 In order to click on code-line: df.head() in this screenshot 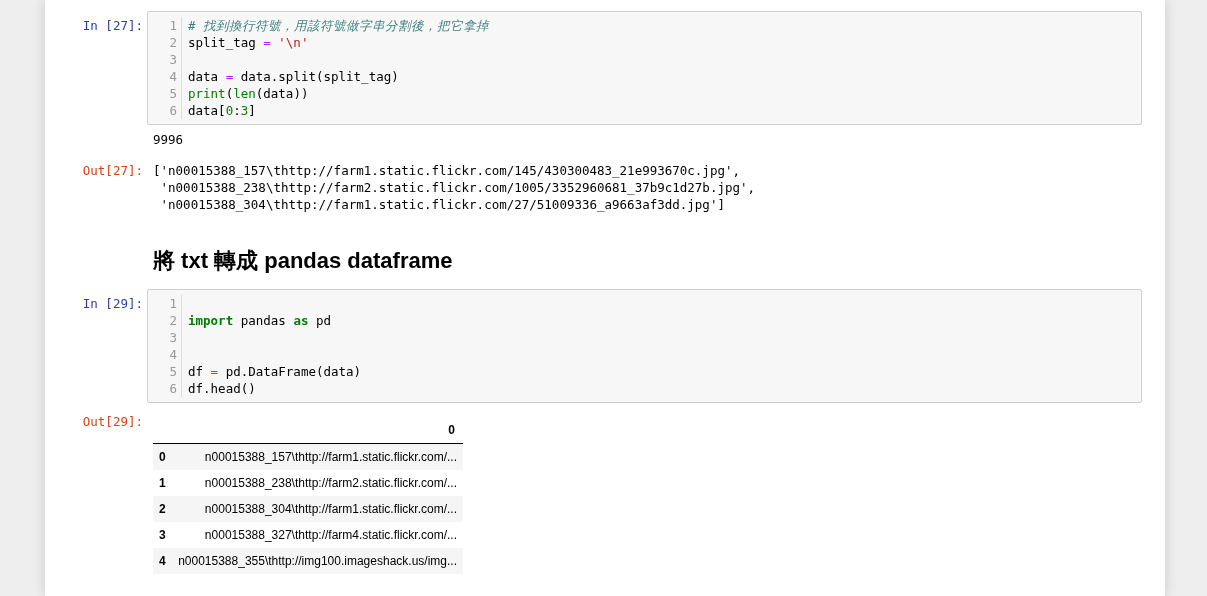, I will do `click(222, 388)`.